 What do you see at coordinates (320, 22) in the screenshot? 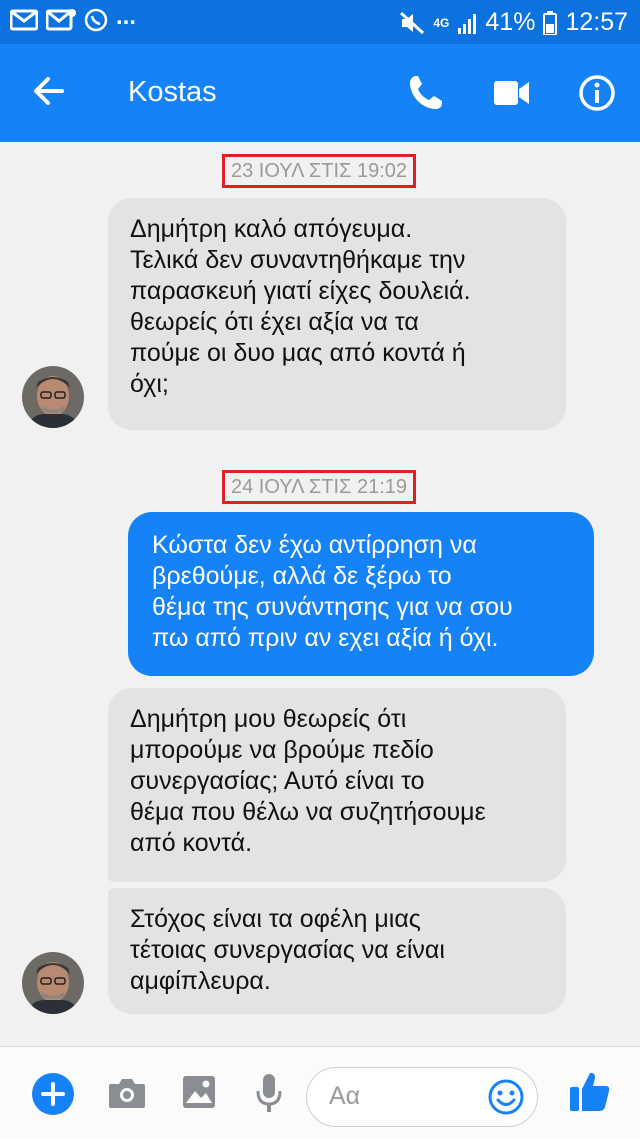
I see `status-bar: ... 4G 41% 12:57` at bounding box center [320, 22].